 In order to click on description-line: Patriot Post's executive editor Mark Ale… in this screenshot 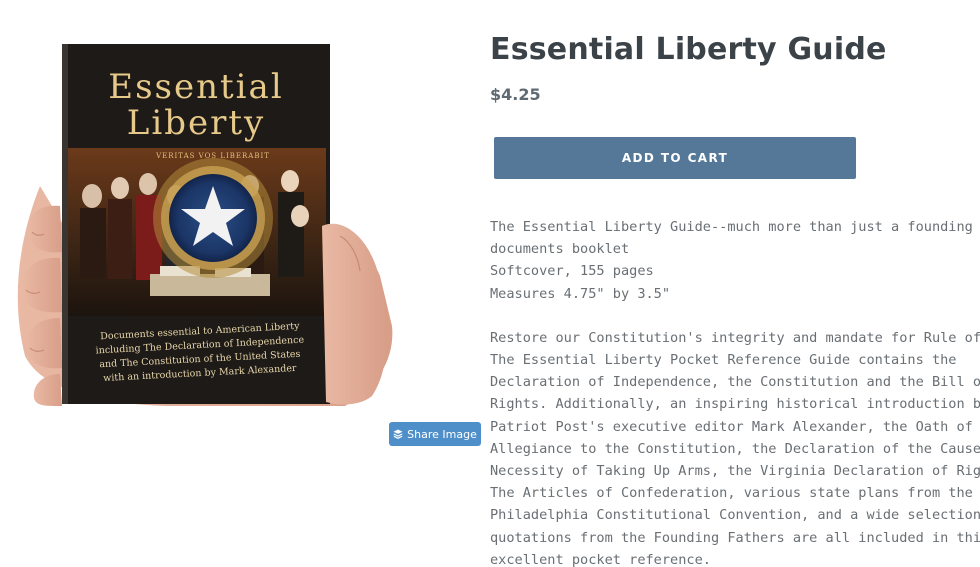, I will do `click(731, 426)`.